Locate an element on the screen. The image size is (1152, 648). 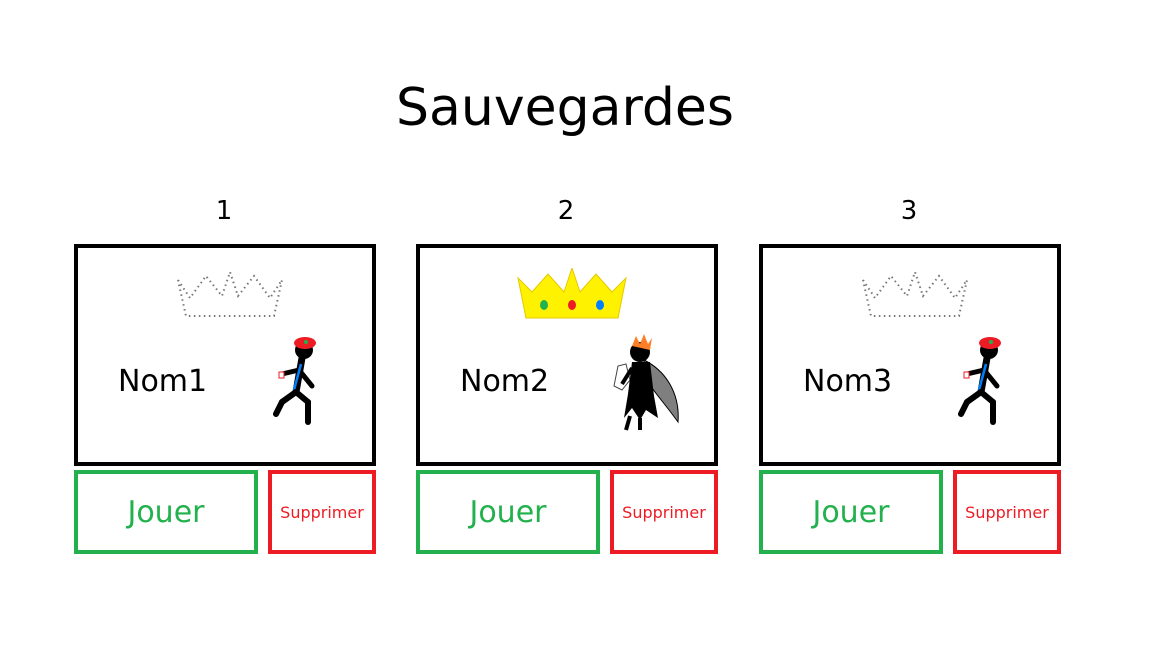
slot-number: 3 is located at coordinates (909, 211).